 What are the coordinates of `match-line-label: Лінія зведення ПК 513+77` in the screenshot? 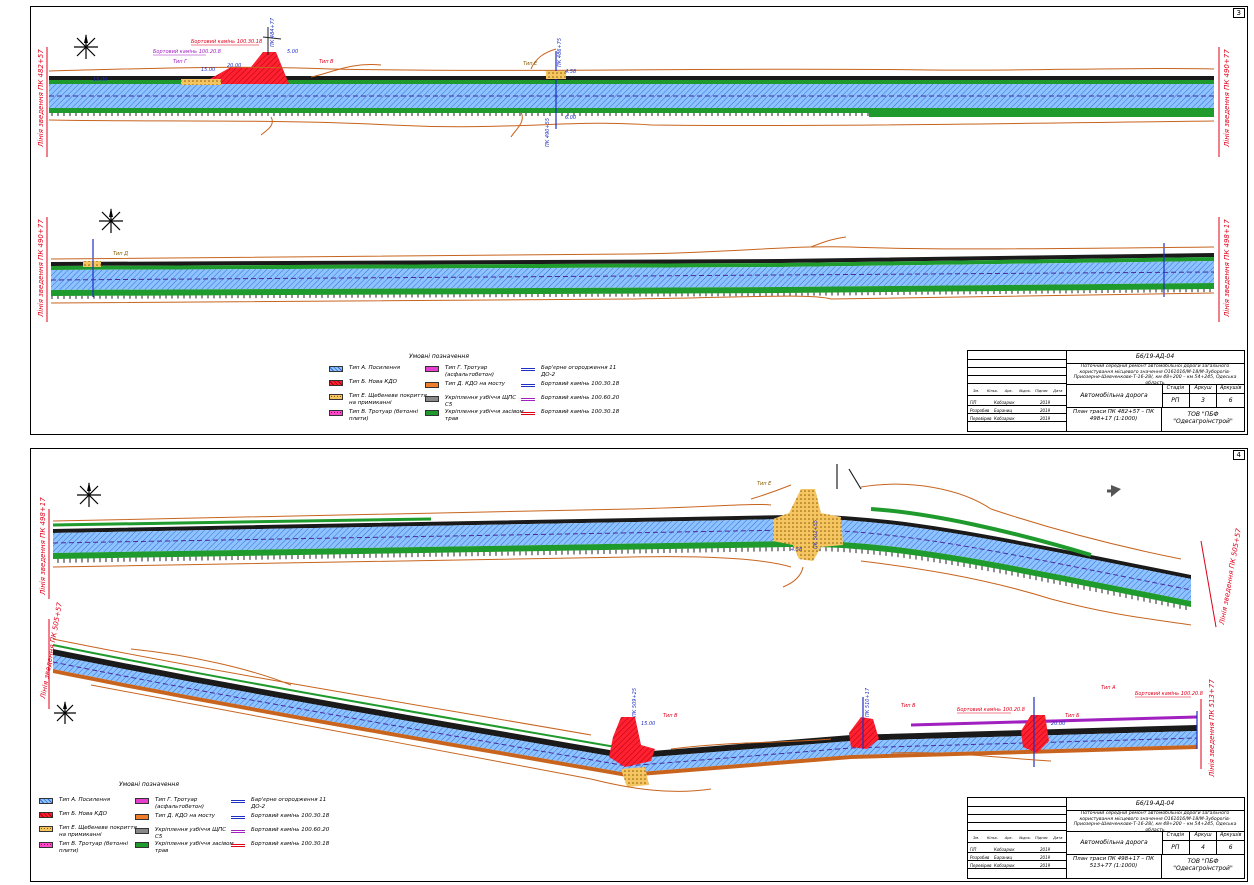 It's located at (1212, 728).